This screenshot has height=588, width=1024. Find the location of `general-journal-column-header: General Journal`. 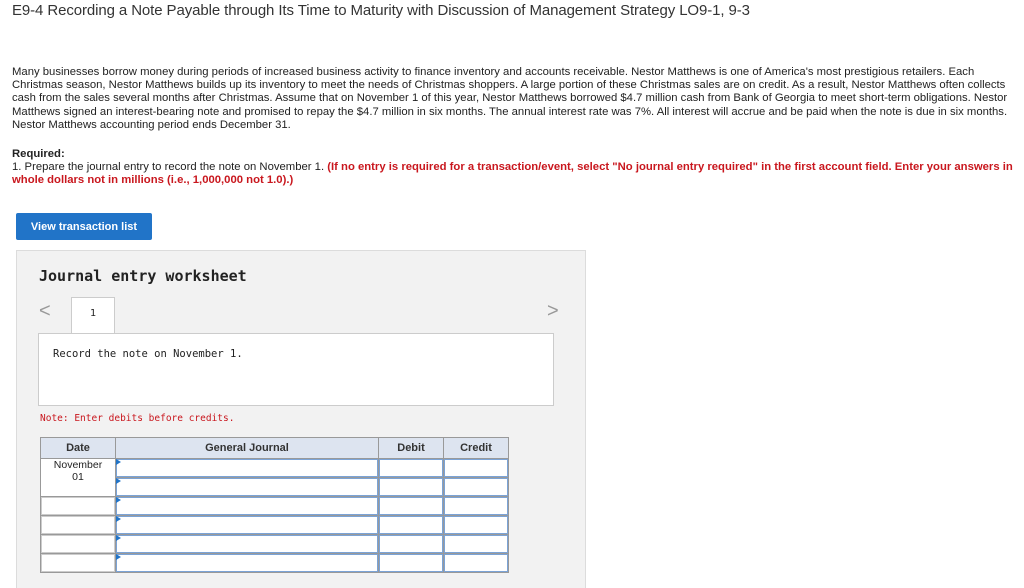

general-journal-column-header: General Journal is located at coordinates (247, 448).